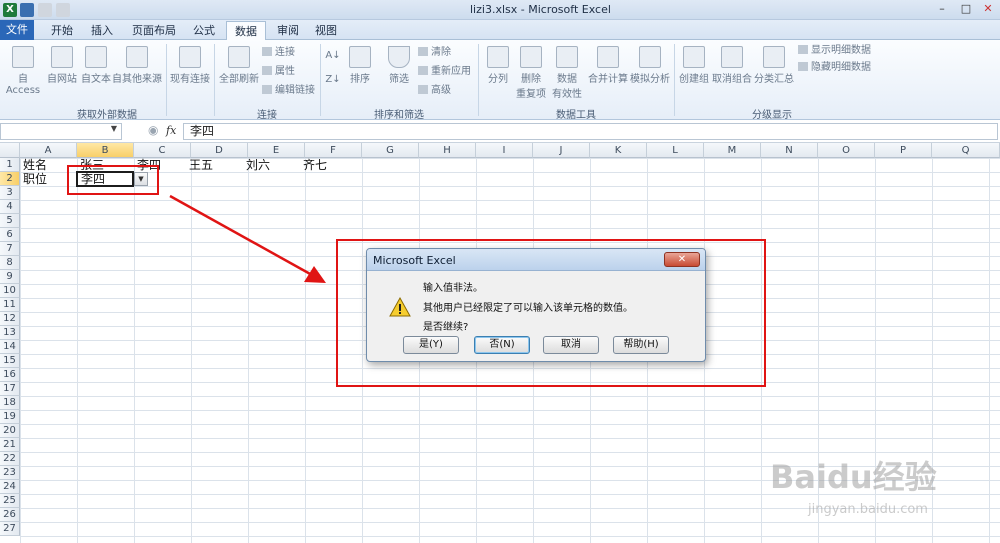 The image size is (1000, 543). I want to click on cancel-button: 取消, so click(571, 345).